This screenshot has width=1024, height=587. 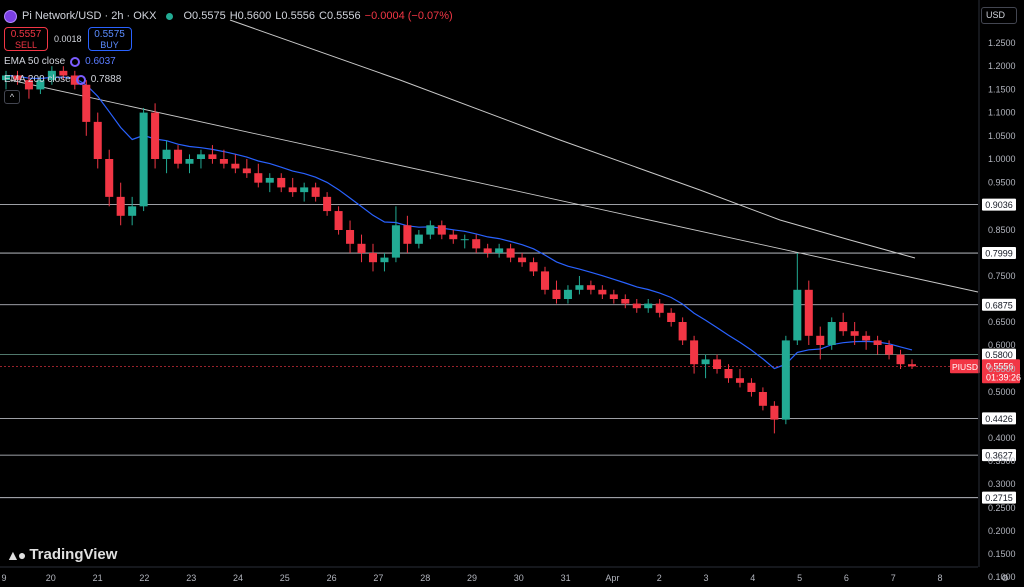 What do you see at coordinates (10, 16) in the screenshot?
I see `pi-network-logo-icon` at bounding box center [10, 16].